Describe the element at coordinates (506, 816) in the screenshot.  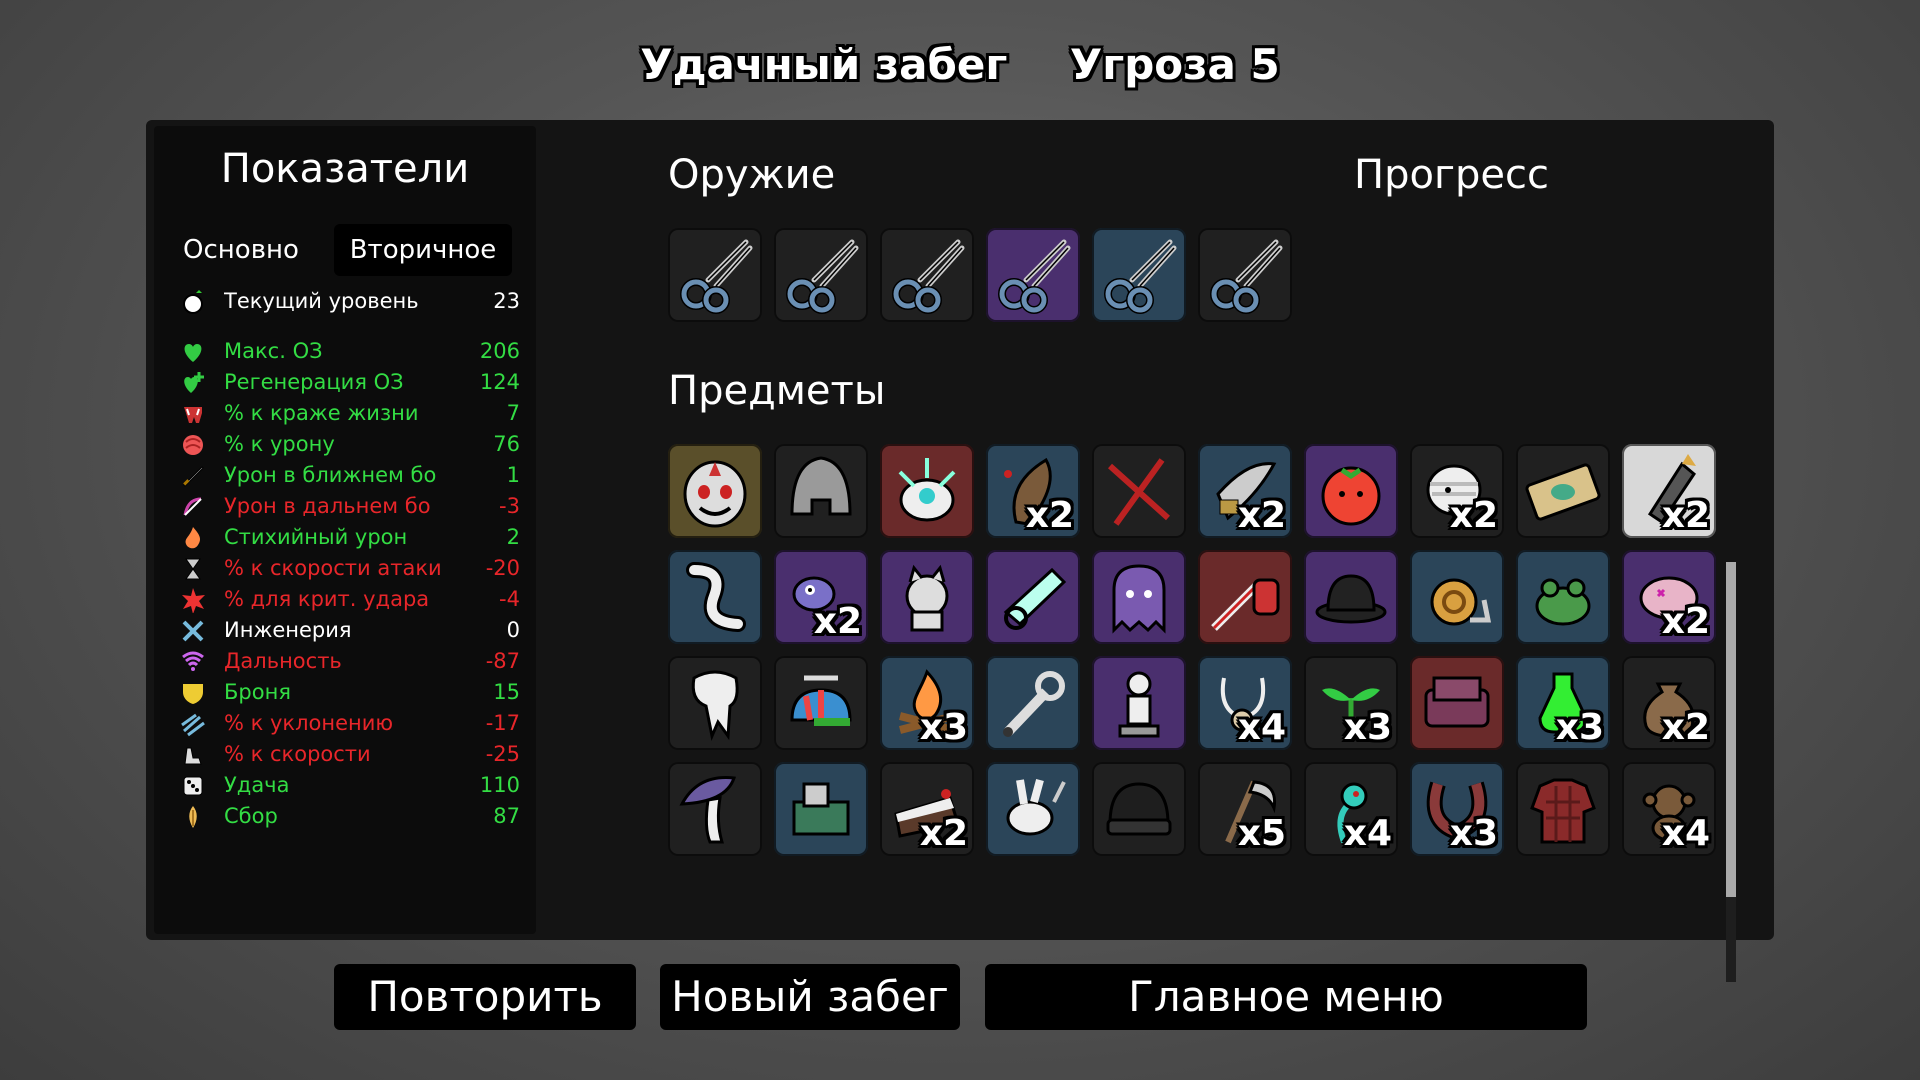
I see `stat-value: 87` at that location.